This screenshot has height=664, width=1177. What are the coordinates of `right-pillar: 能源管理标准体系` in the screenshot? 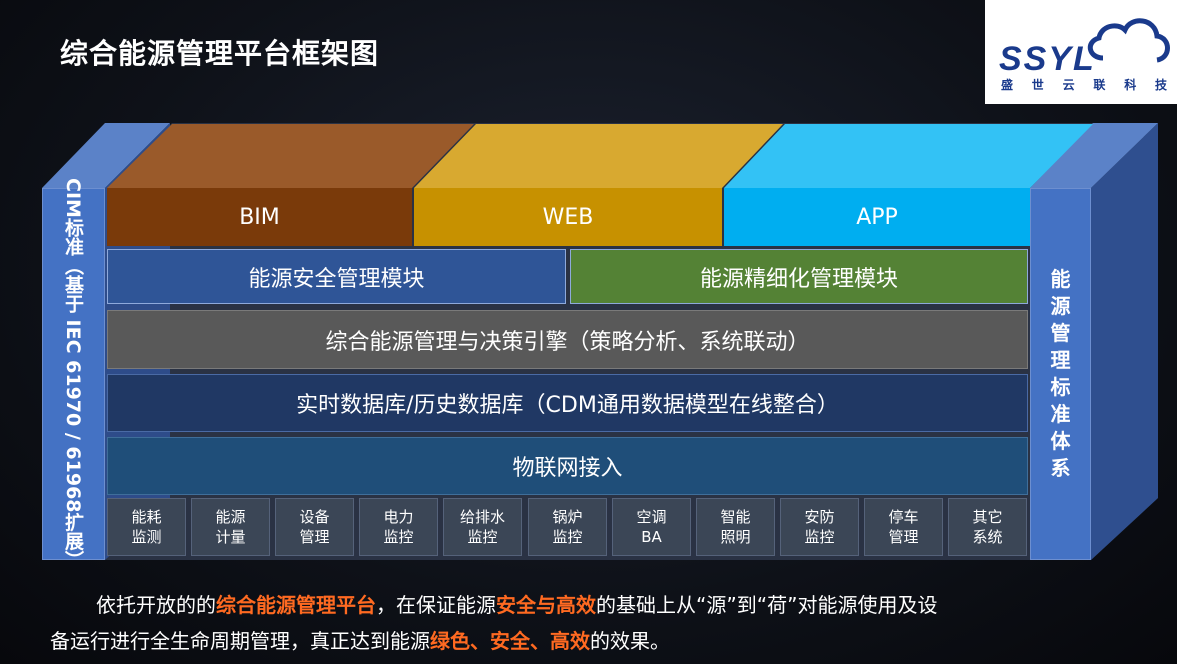 It's located at (1060, 374).